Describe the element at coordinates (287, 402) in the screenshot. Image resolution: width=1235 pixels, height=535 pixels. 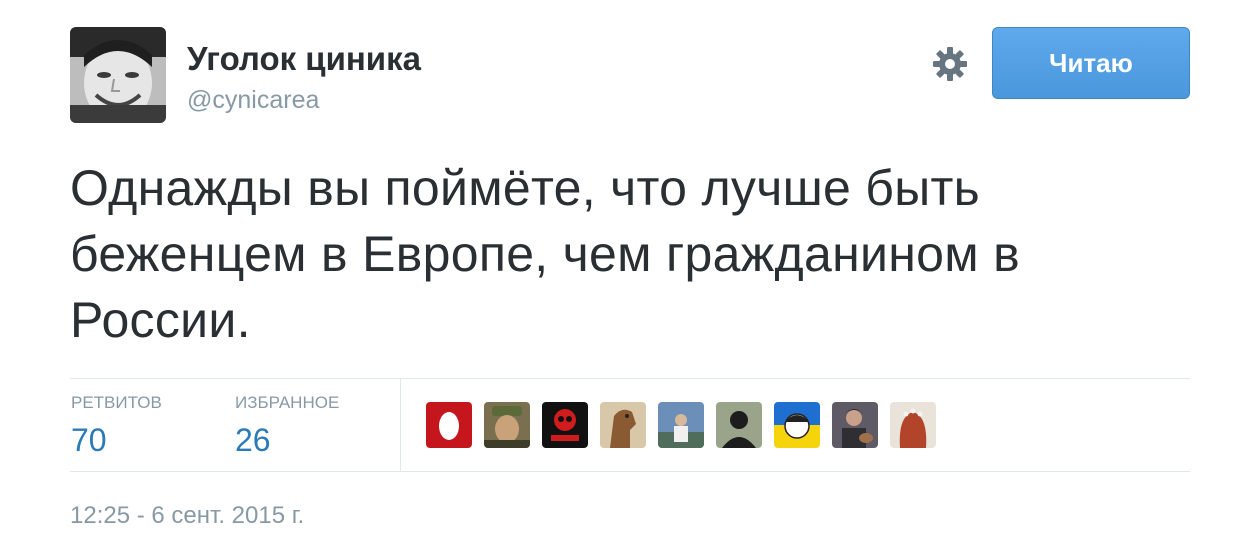
I see `favorites-label: ИЗБРАННОЕ` at that location.